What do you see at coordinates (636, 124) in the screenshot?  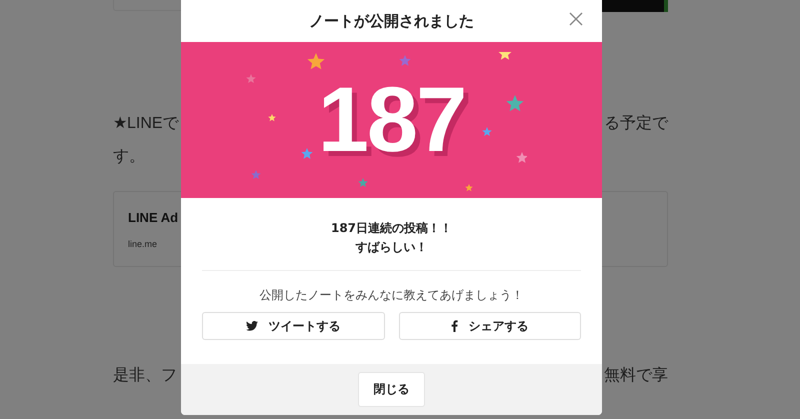 I see `body-text: る予定で` at bounding box center [636, 124].